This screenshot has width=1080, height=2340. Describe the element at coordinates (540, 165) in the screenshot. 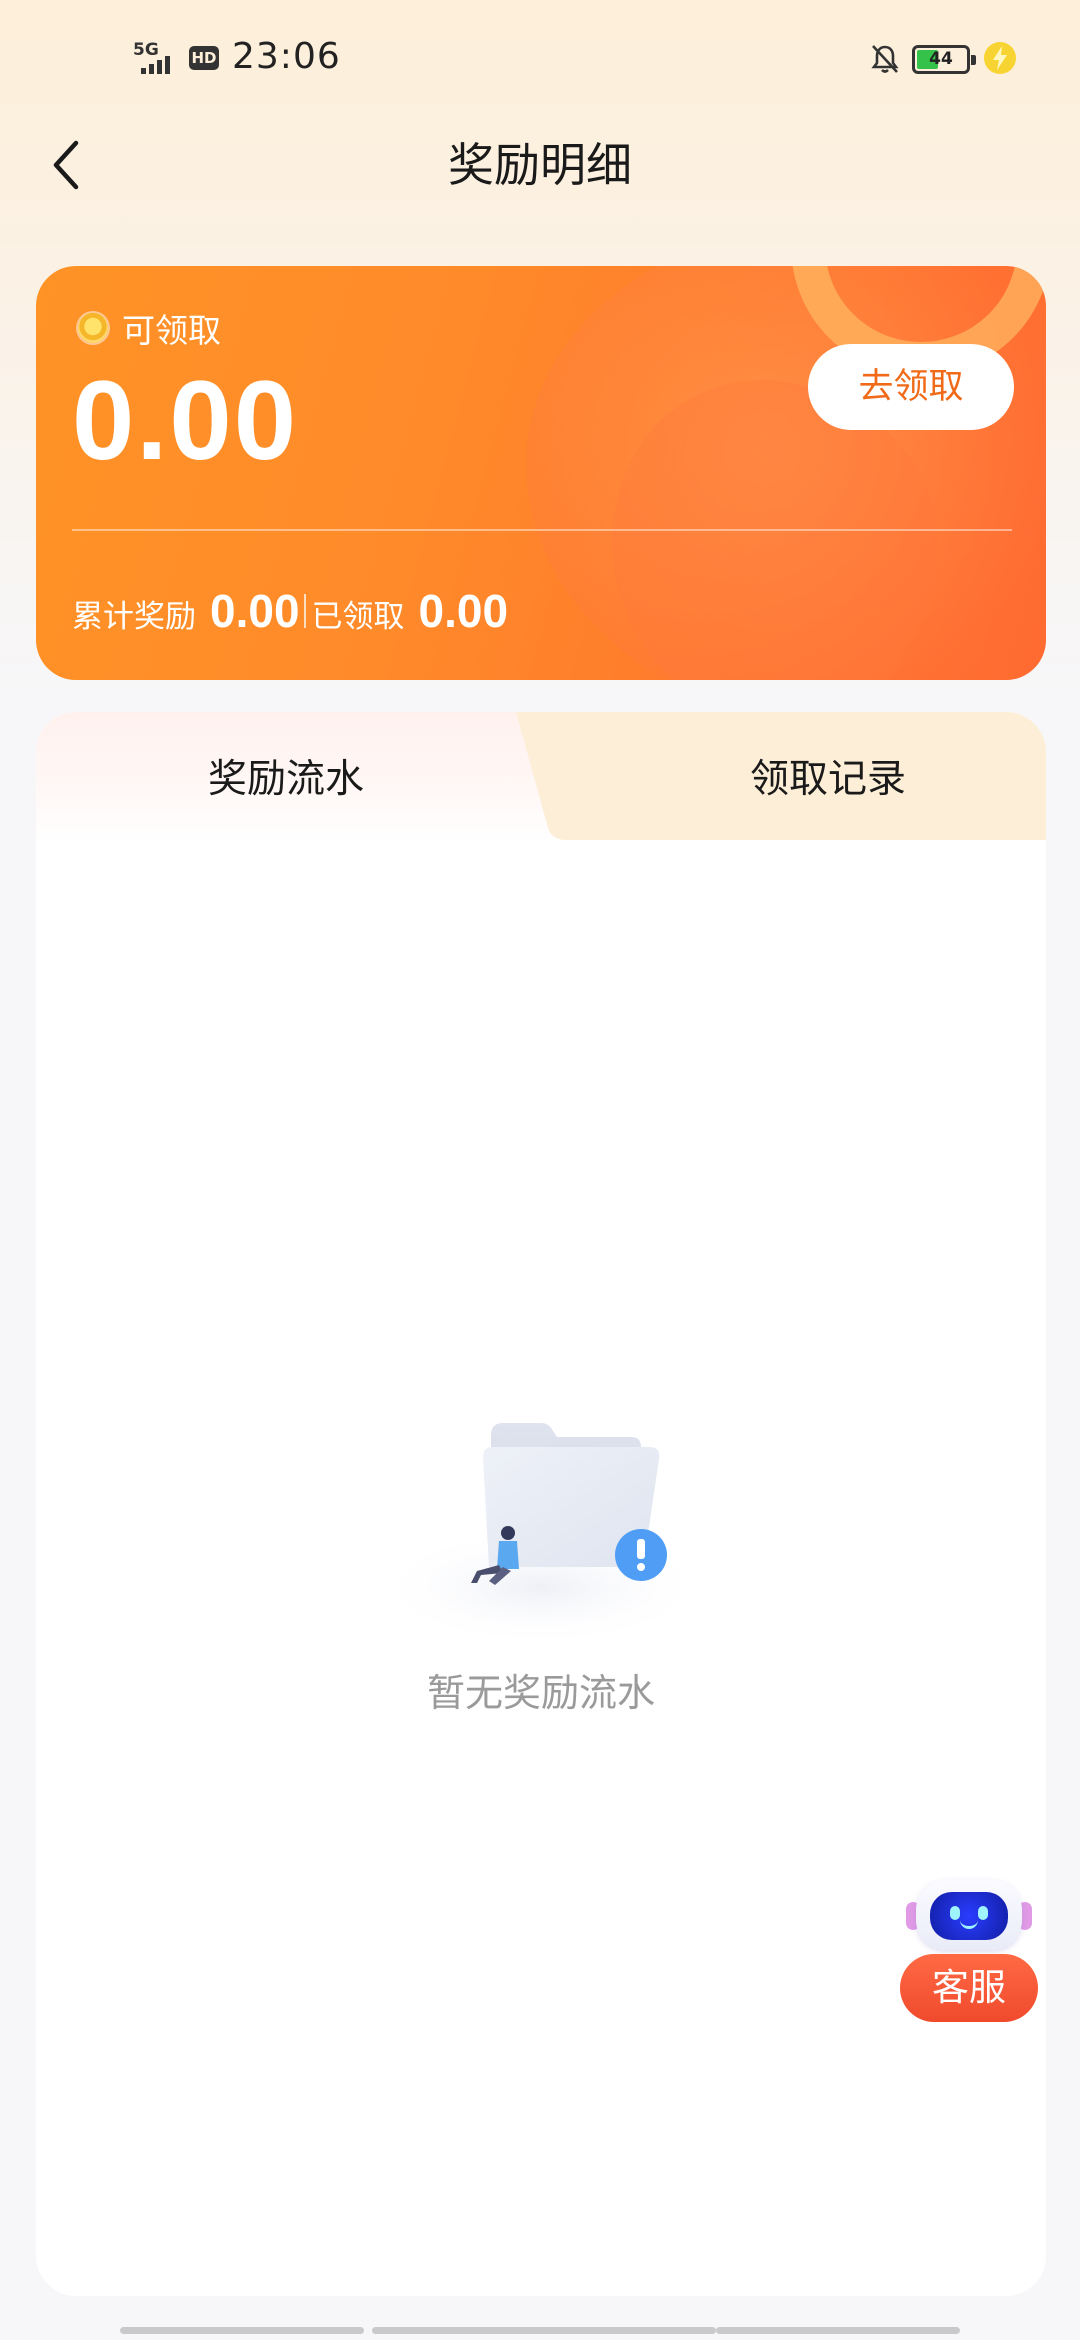

I see `page-title: 奖励明细` at that location.